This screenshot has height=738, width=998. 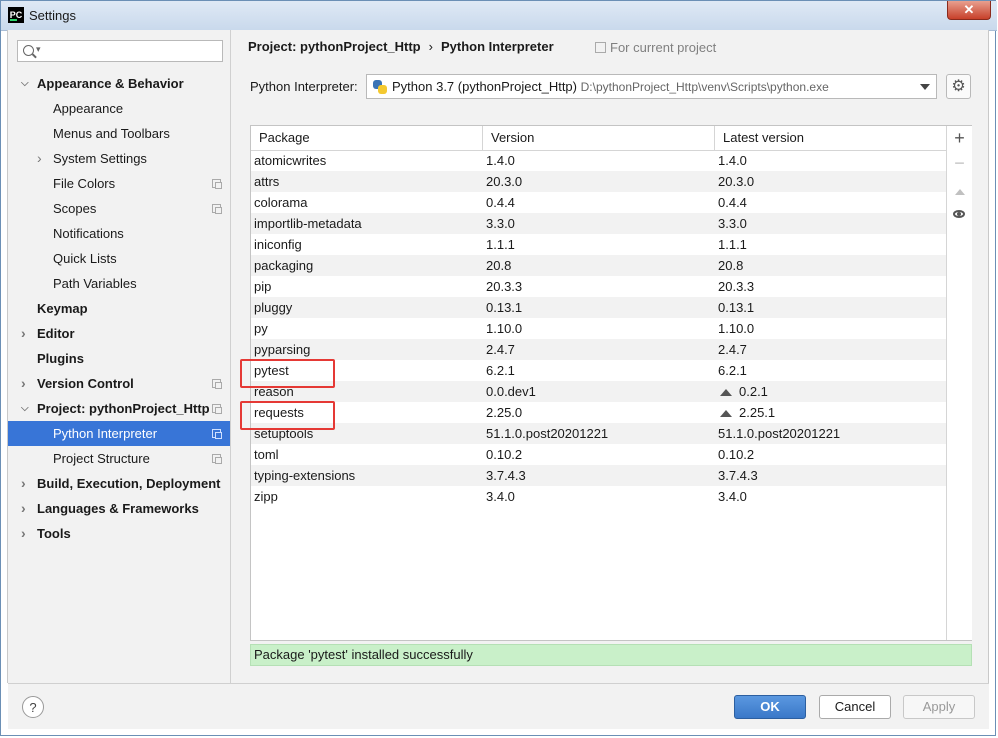 What do you see at coordinates (282, 349) in the screenshot?
I see `package-name-cell: pyparsing` at bounding box center [282, 349].